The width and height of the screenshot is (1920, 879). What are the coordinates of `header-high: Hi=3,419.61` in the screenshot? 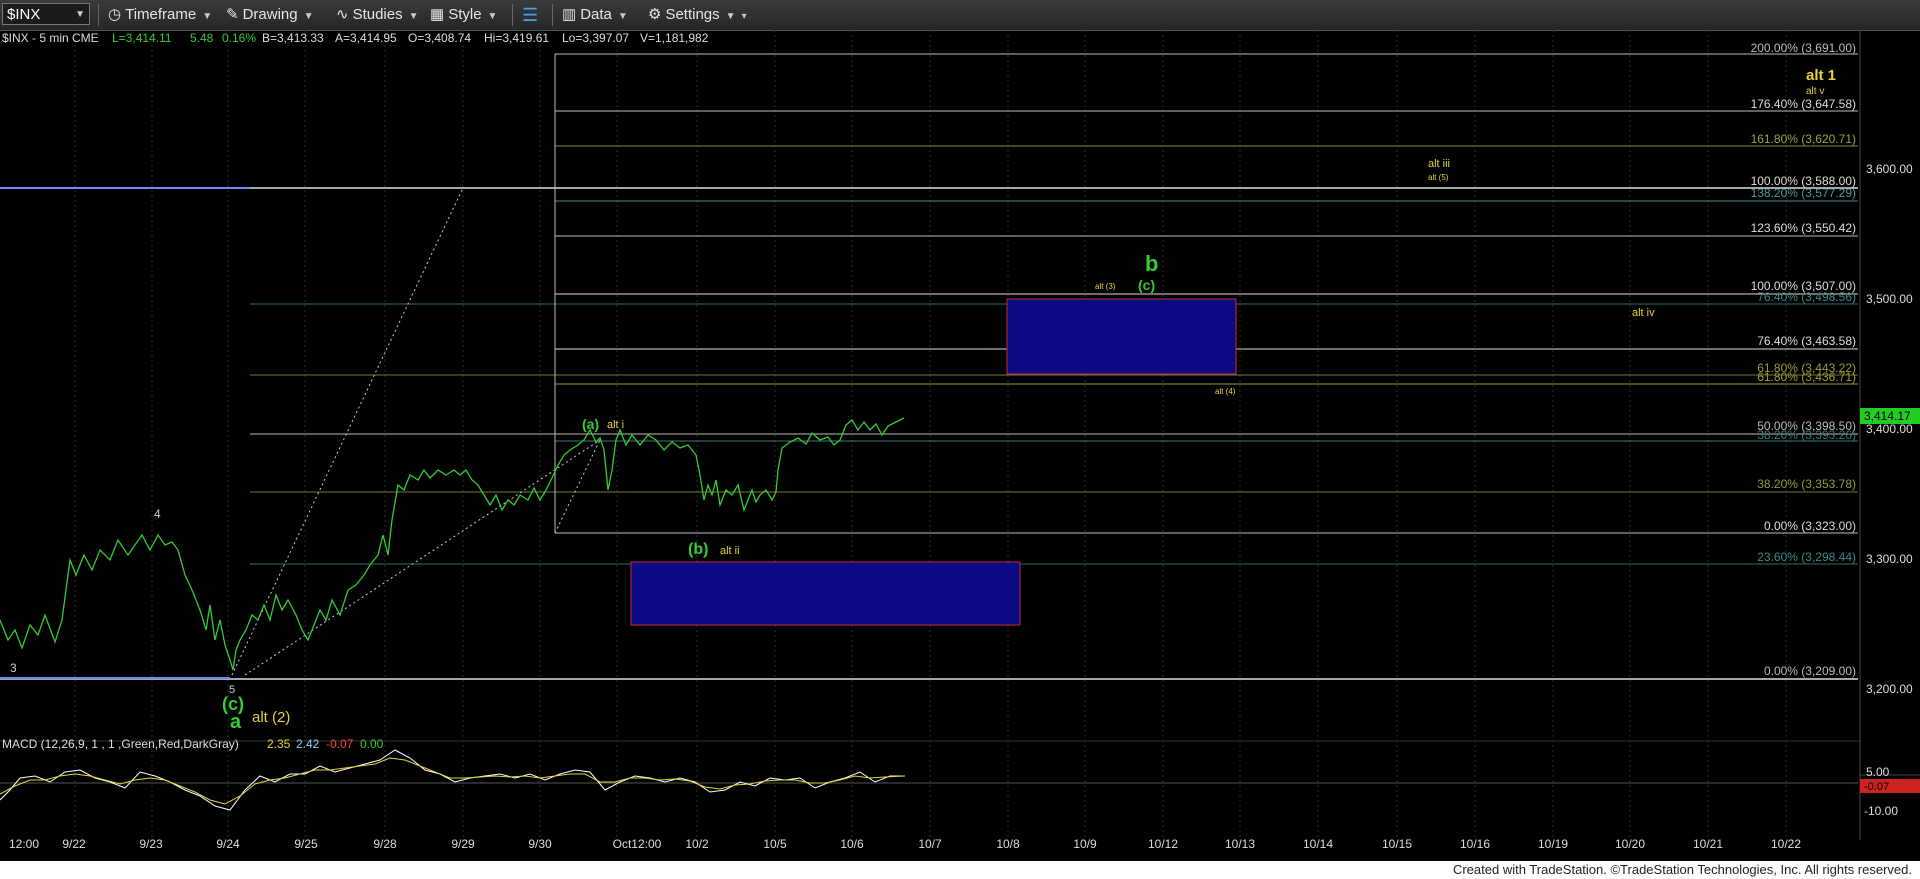 It's located at (516, 38).